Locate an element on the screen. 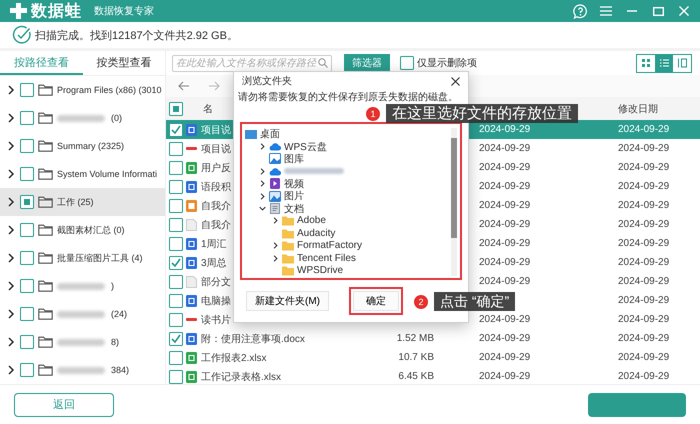 The image size is (700, 424). app-subtitle: 数据恢复专家 is located at coordinates (124, 11).